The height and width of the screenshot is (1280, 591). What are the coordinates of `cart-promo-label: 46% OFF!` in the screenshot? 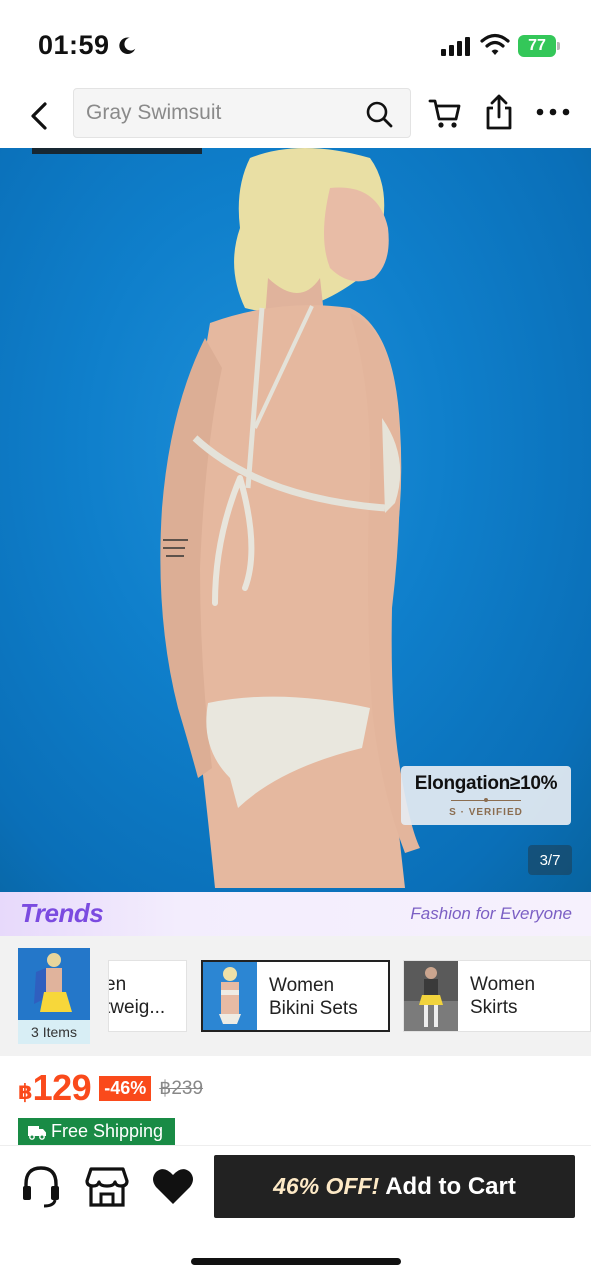 It's located at (326, 1186).